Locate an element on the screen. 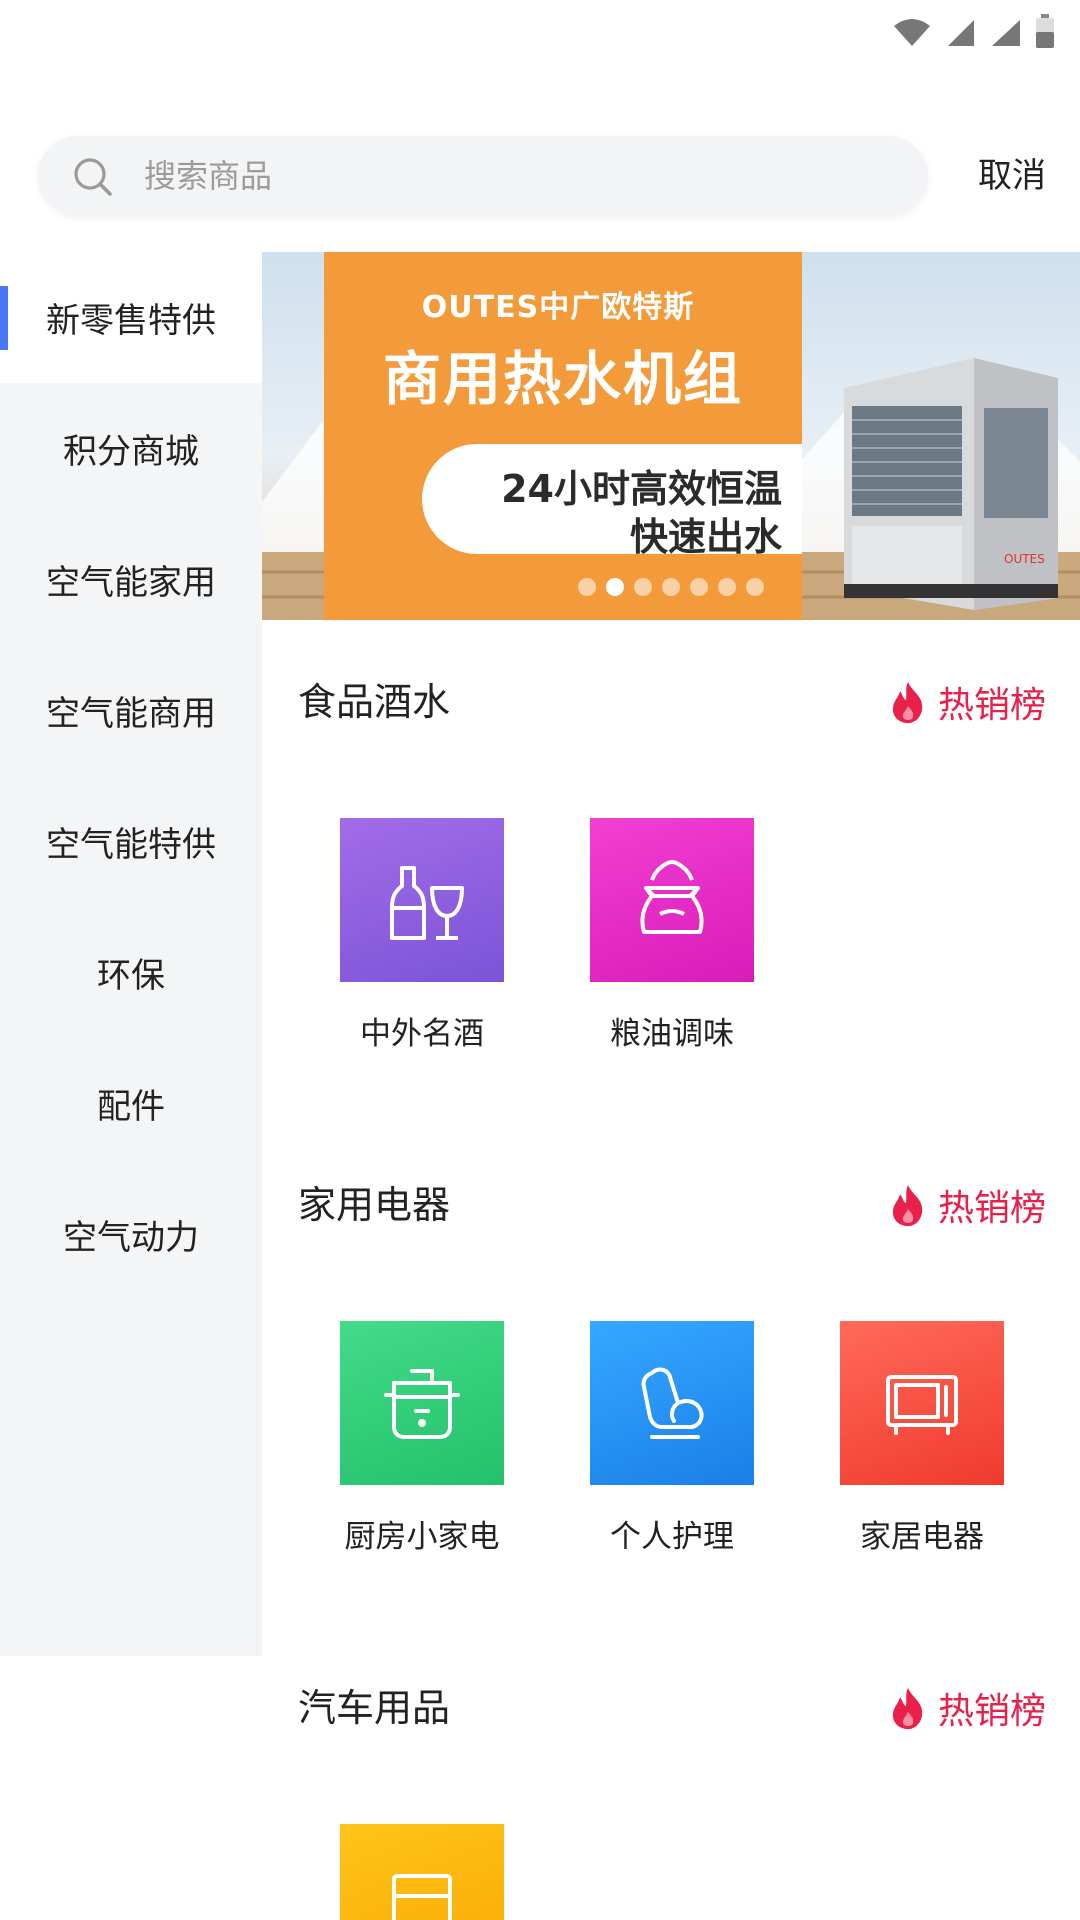  promo-banner: OUTES中广欧特斯 商用热水机组 24小时高效恒温 快速出水 OUTES is located at coordinates (671, 436).